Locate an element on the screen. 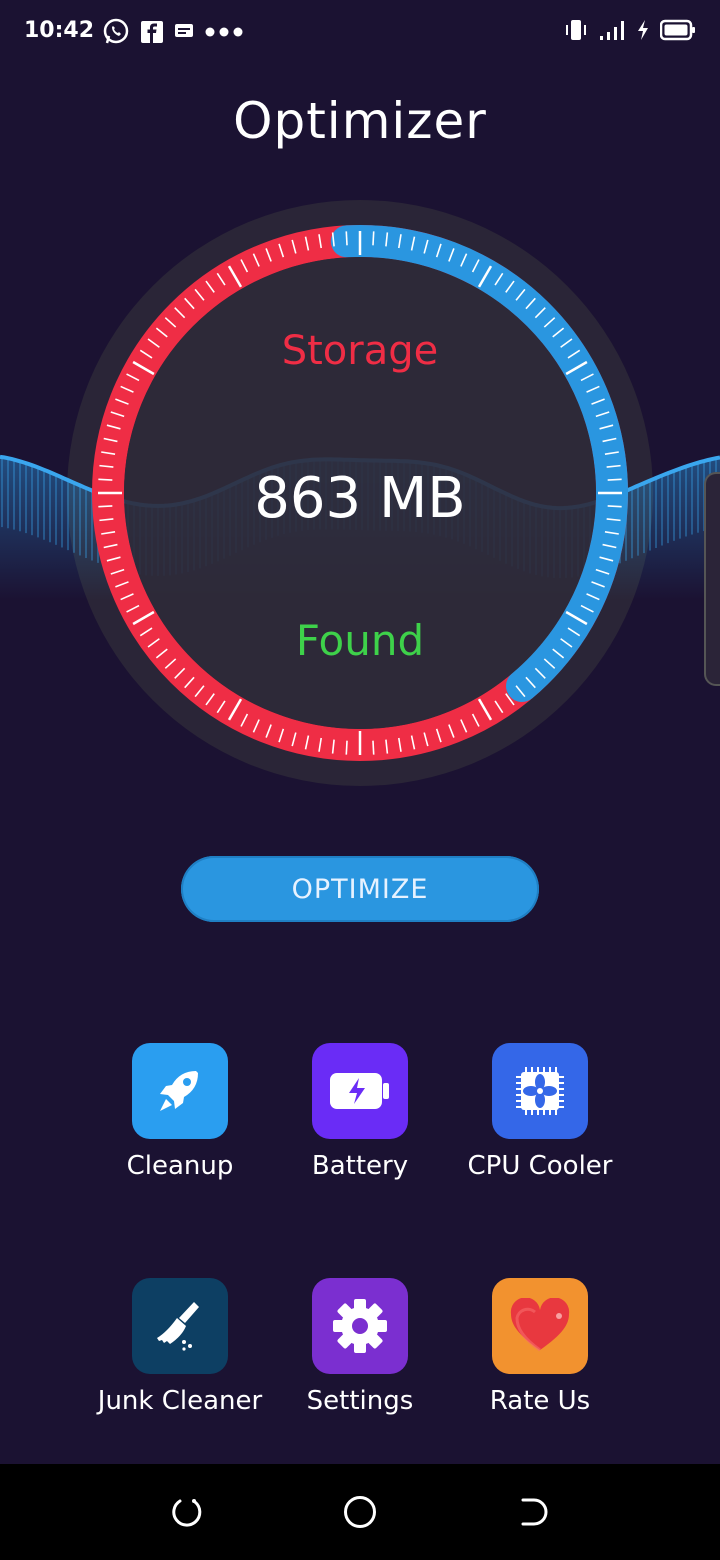 This screenshot has width=720, height=1560. whatsapp-icon is located at coordinates (116, 31).